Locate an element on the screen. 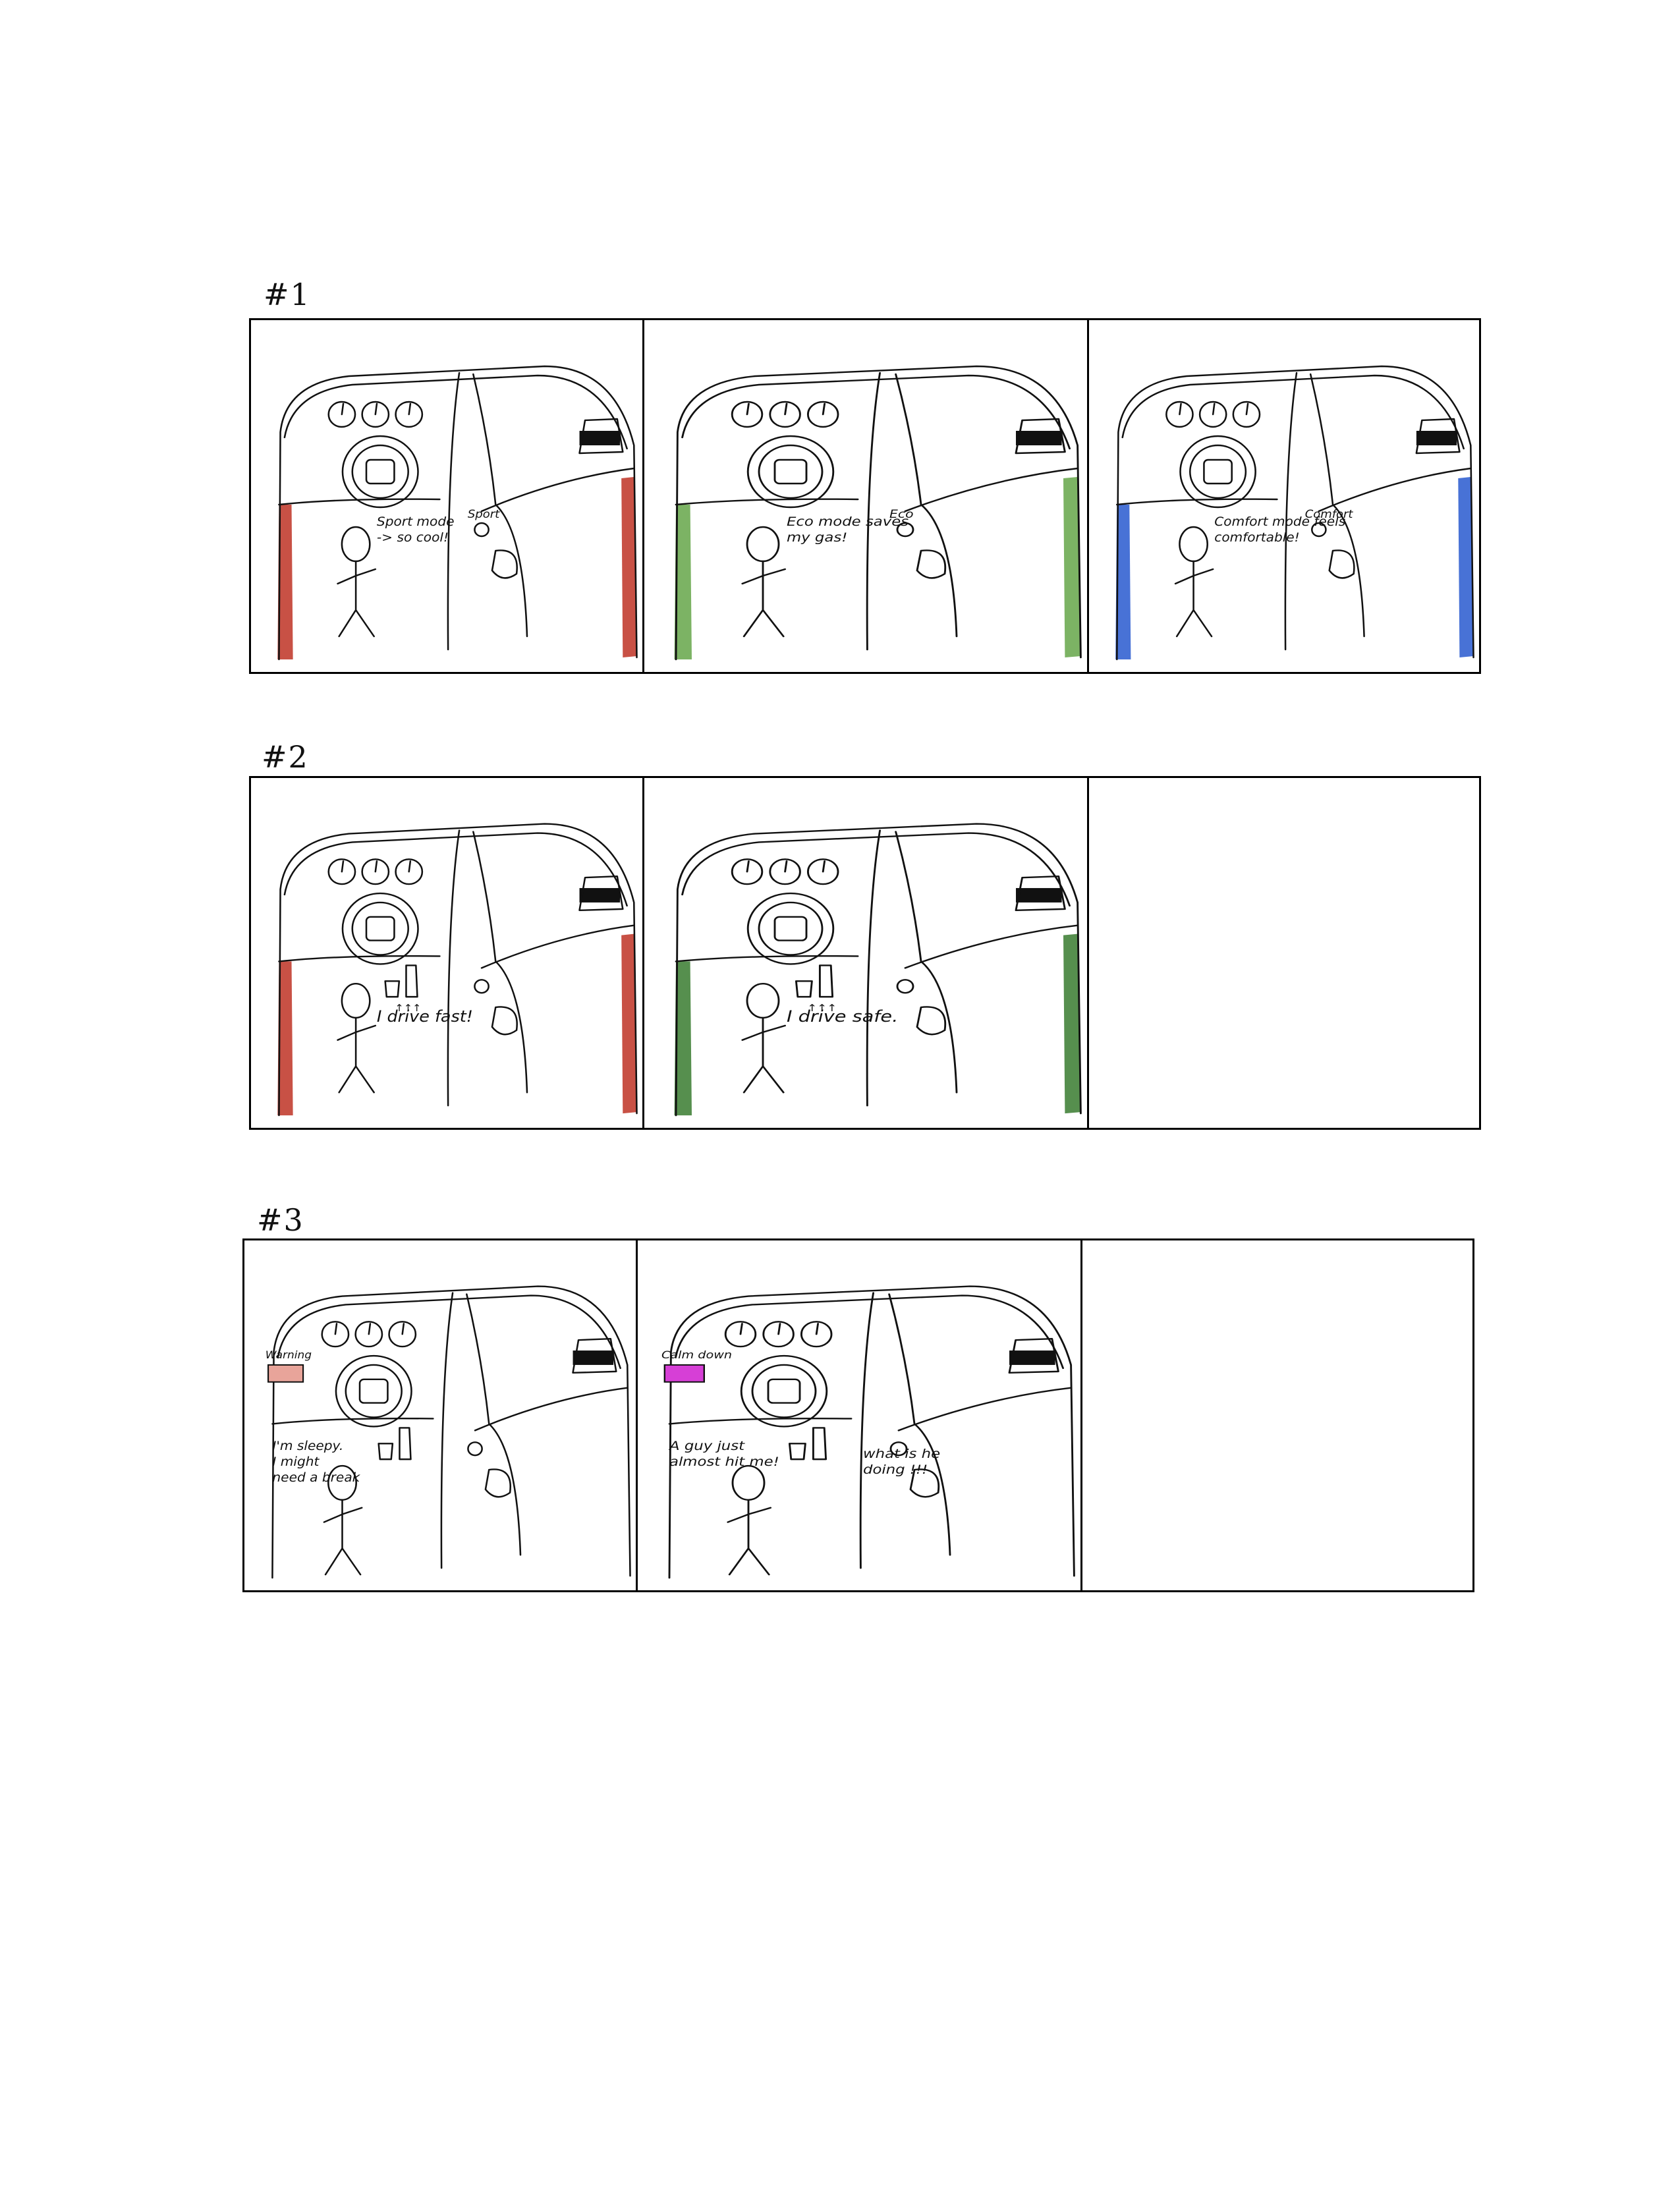 Image resolution: width=1680 pixels, height=2197 pixels. panel: Warning I'm sleepy. I might need a break is located at coordinates (441, 1415).